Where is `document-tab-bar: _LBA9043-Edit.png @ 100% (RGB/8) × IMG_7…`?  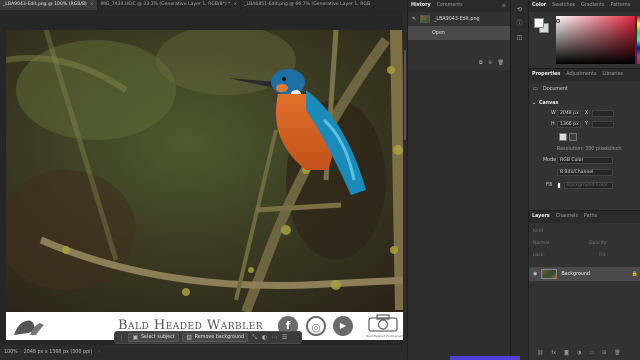 document-tab-bar: _LBA9043-Edit.png @ 100% (RGB/8) × IMG_7… is located at coordinates (203, 5).